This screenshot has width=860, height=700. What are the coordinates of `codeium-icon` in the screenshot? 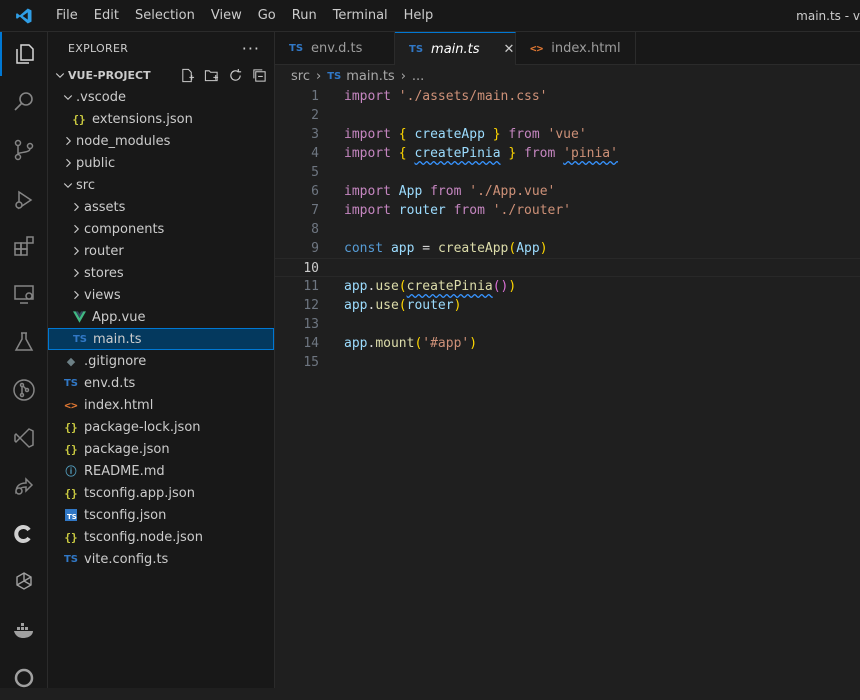 It's located at (24, 534).